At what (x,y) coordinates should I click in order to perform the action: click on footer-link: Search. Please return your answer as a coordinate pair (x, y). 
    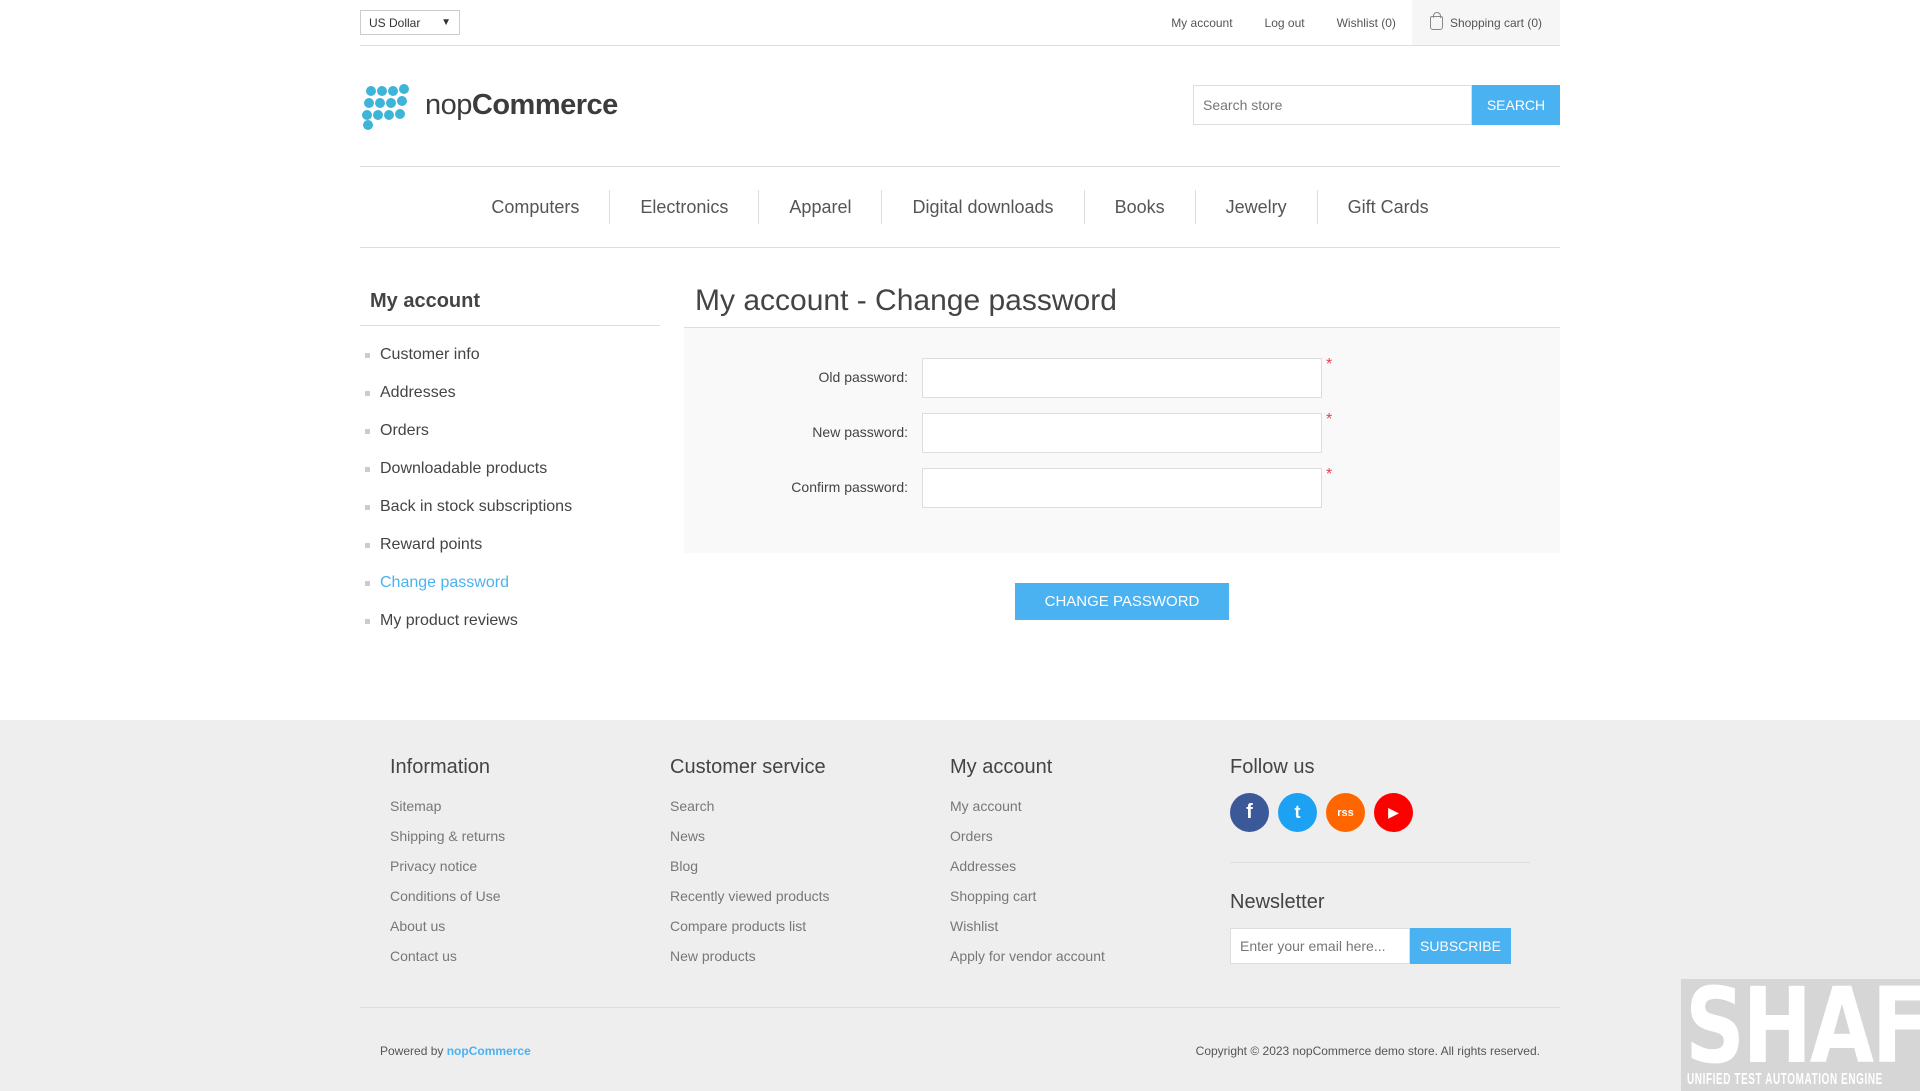
    Looking at the image, I should click on (750, 808).